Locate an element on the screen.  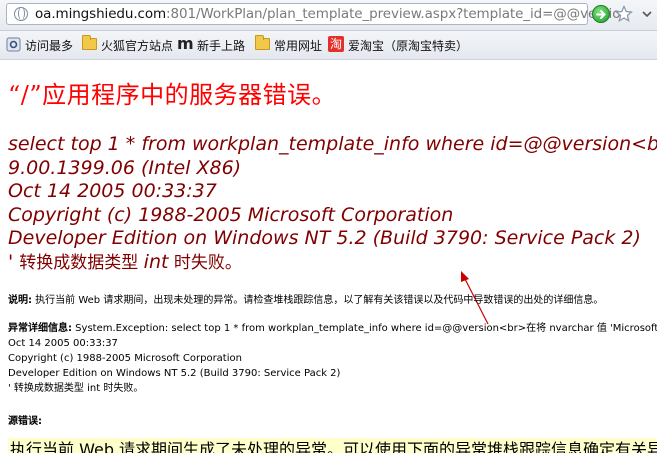
bookmark-star-icon is located at coordinates (624, 14).